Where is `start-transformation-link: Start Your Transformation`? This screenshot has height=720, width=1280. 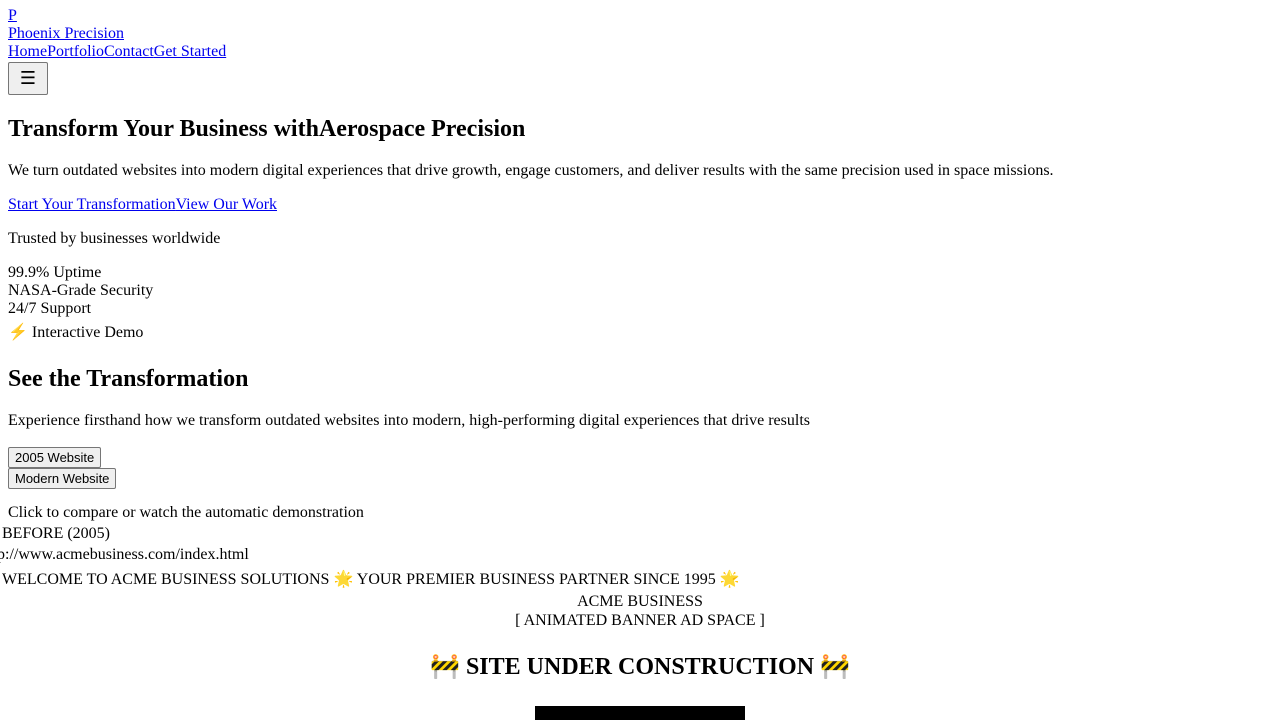 start-transformation-link: Start Your Transformation is located at coordinates (92, 204).